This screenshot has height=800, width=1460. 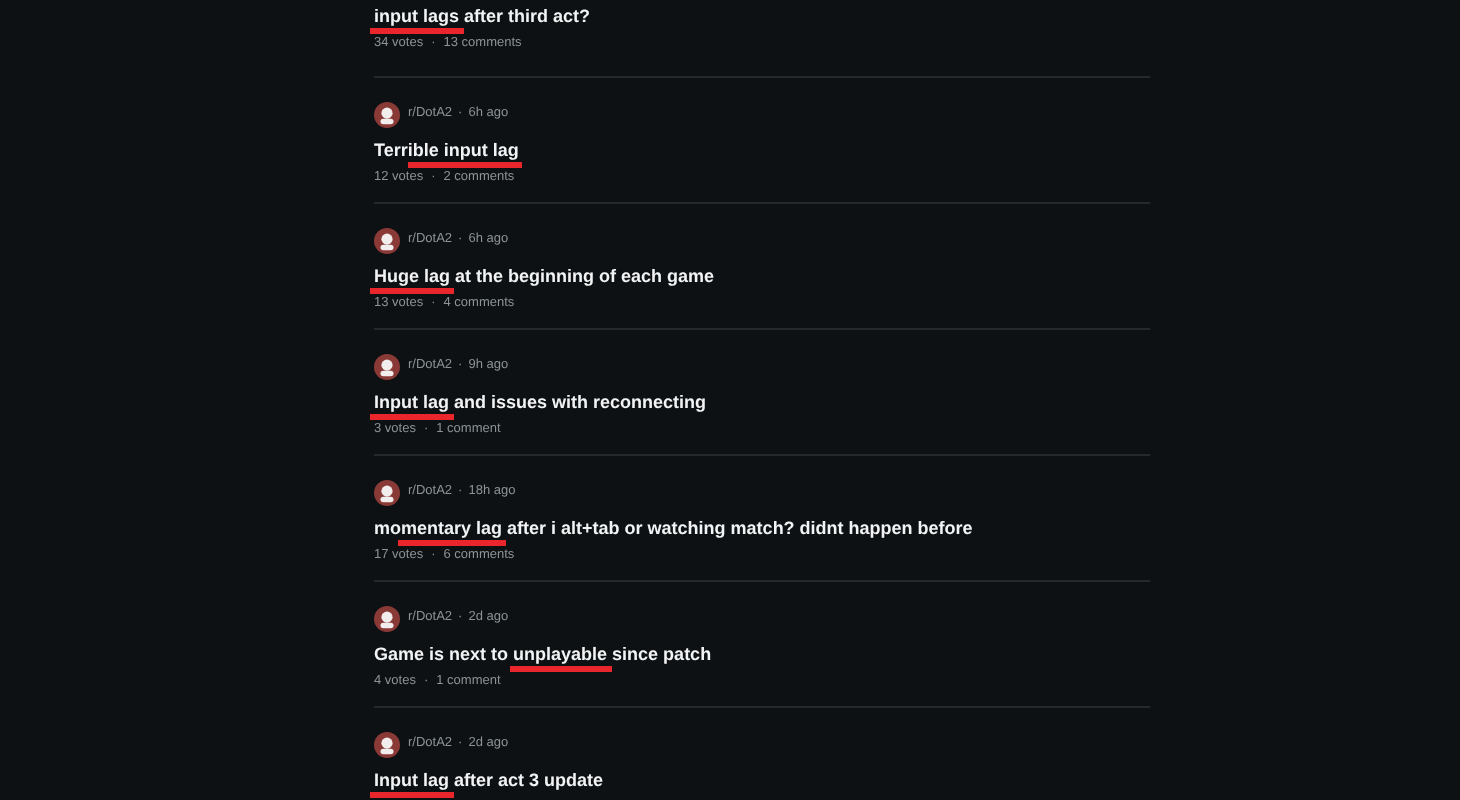 What do you see at coordinates (482, 16) in the screenshot?
I see `post-title: input lags after third act?` at bounding box center [482, 16].